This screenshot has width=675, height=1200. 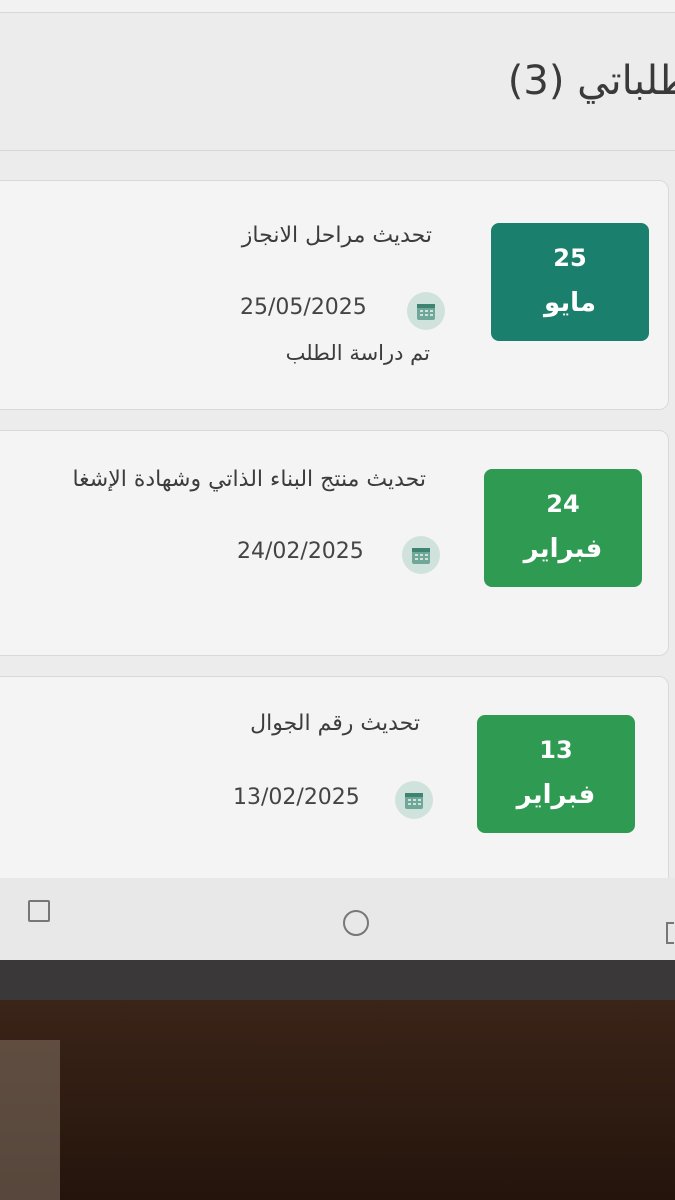 What do you see at coordinates (249, 479) in the screenshot?
I see `request-title: تحديث منتج البناء الذاتي وشهادة الإشغا` at bounding box center [249, 479].